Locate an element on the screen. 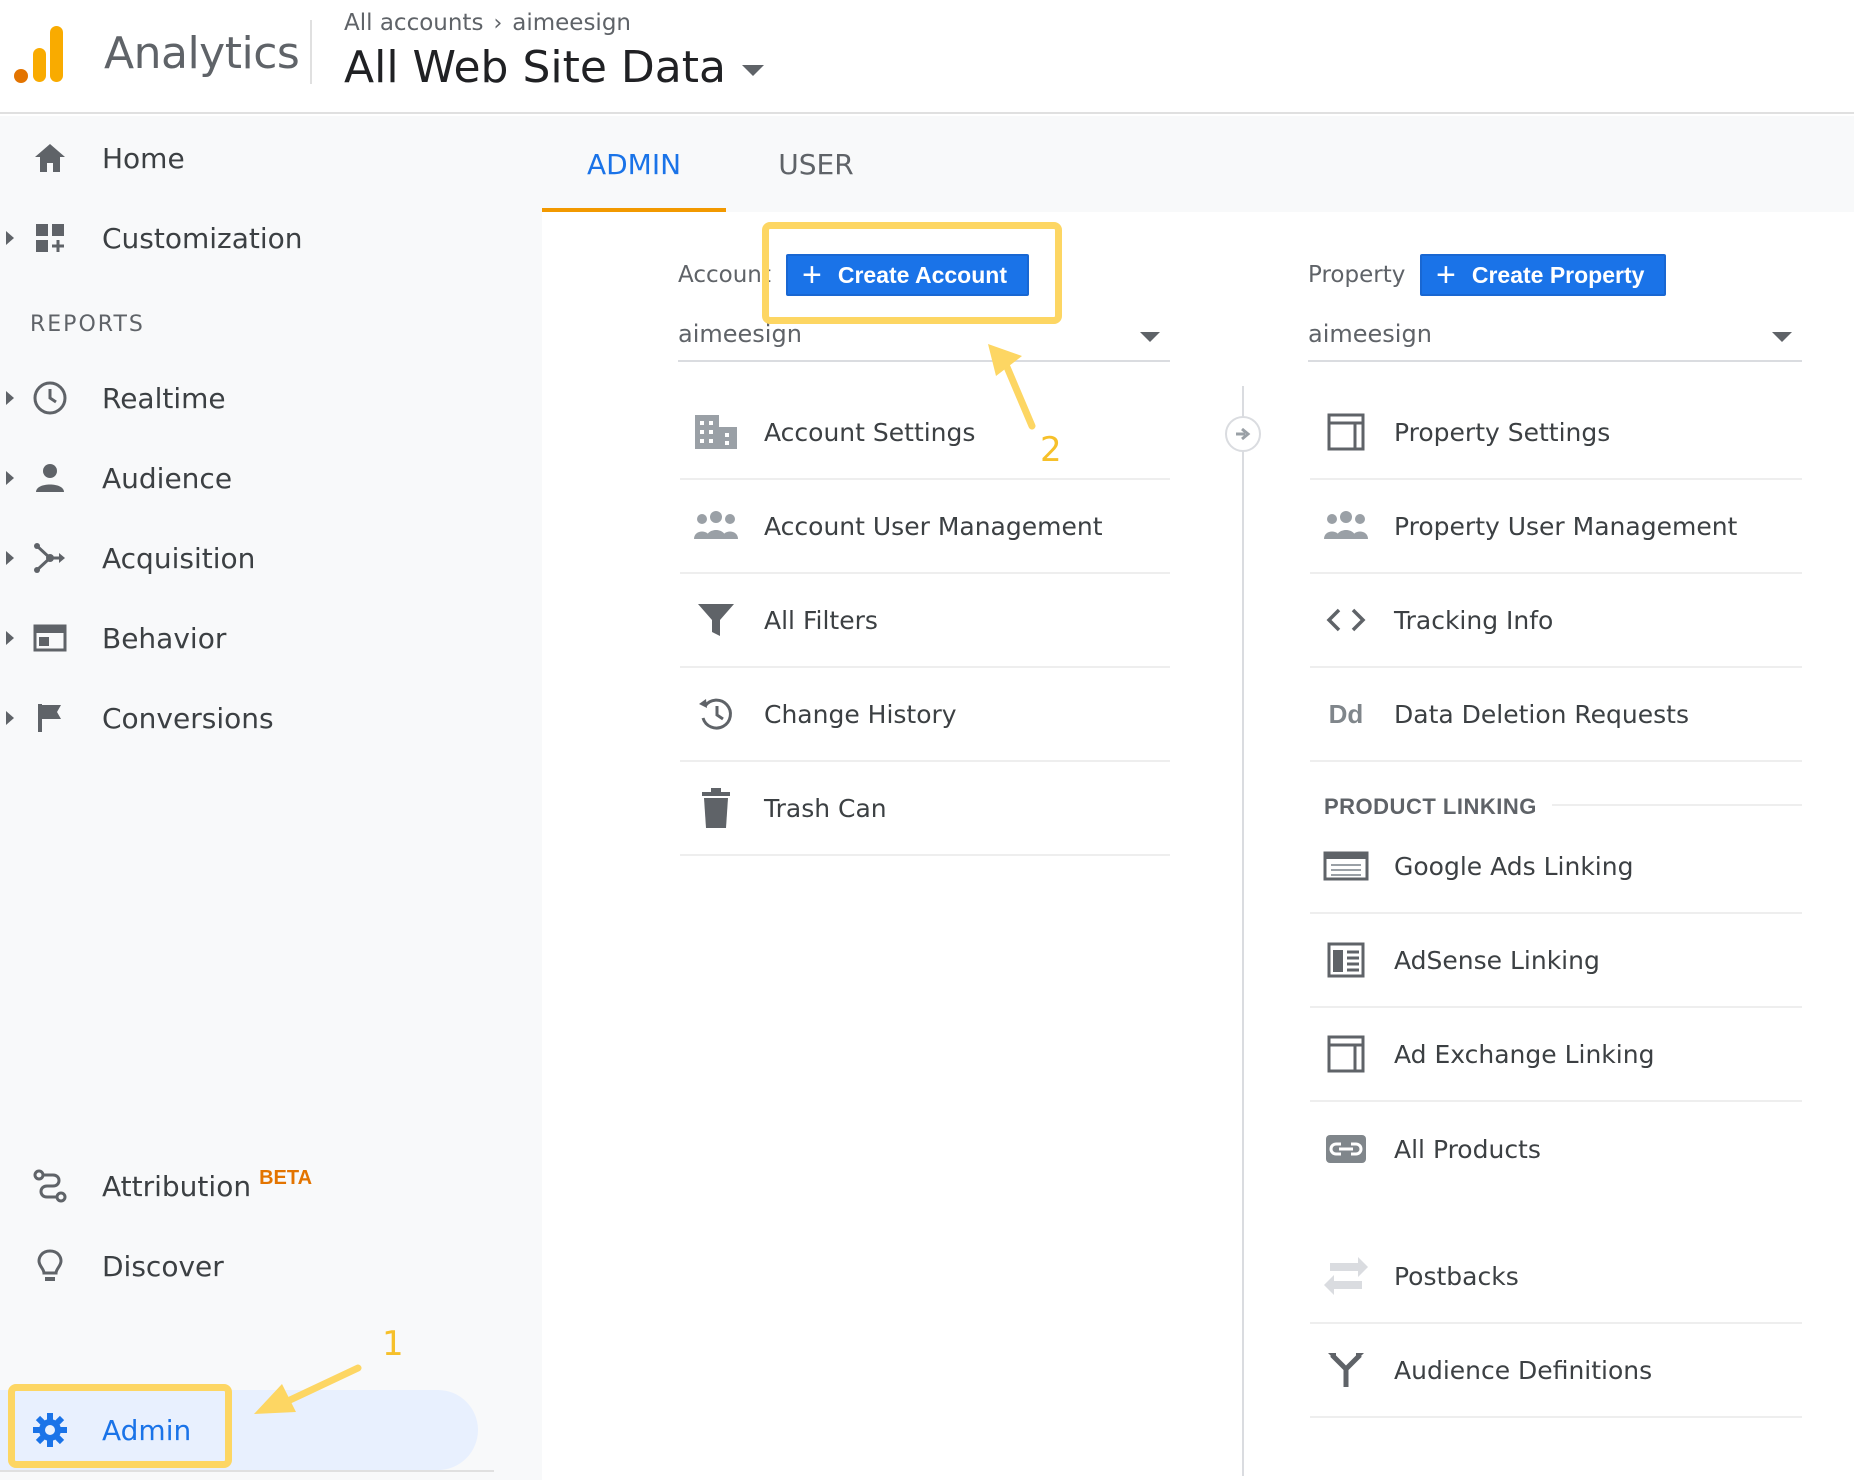 The height and width of the screenshot is (1480, 1854). behavior-icon is located at coordinates (50, 638).